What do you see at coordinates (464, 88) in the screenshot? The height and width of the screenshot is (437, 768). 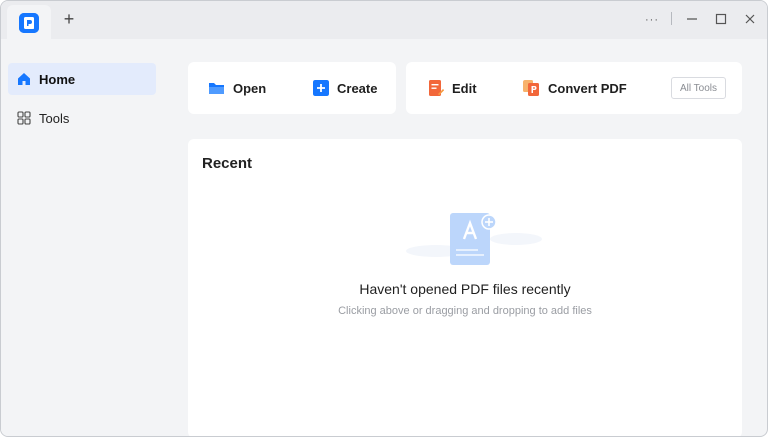 I see `edit-label: Edit` at bounding box center [464, 88].